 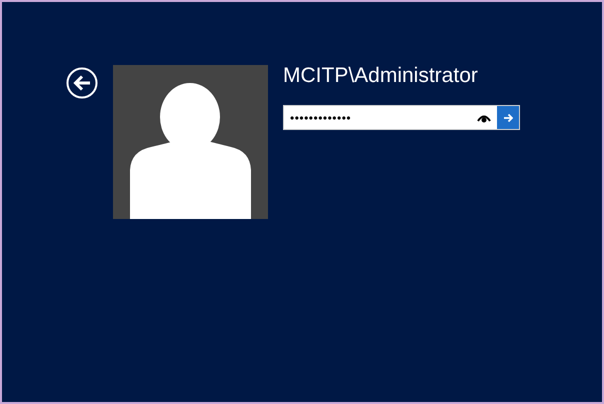 I want to click on arrow-icon, so click(x=508, y=117).